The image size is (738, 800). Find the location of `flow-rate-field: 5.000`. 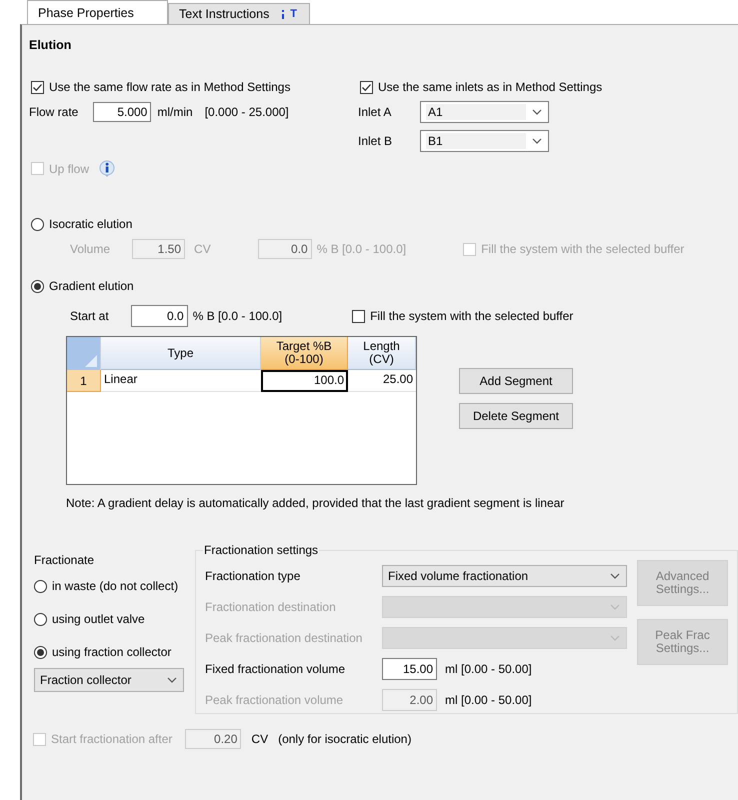

flow-rate-field: 5.000 is located at coordinates (122, 112).